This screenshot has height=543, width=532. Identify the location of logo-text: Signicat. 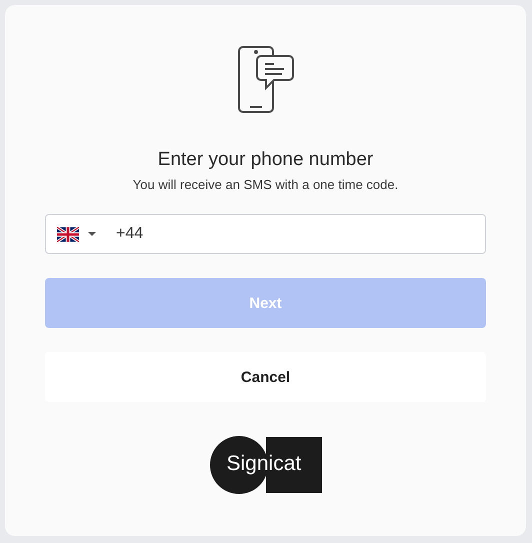
(264, 464).